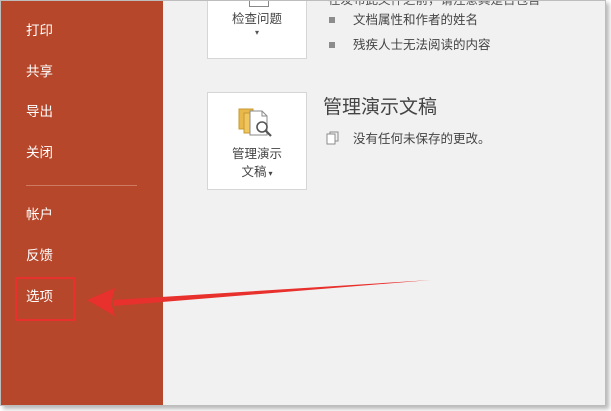 This screenshot has height=411, width=611. What do you see at coordinates (259, 298) in the screenshot?
I see `annotation-arrow-icon` at bounding box center [259, 298].